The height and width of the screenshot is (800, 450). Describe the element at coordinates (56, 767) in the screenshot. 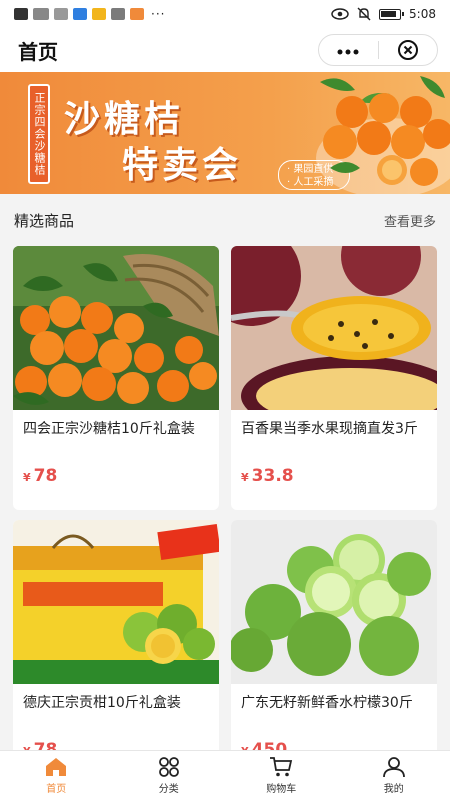

I see `home-icon` at that location.